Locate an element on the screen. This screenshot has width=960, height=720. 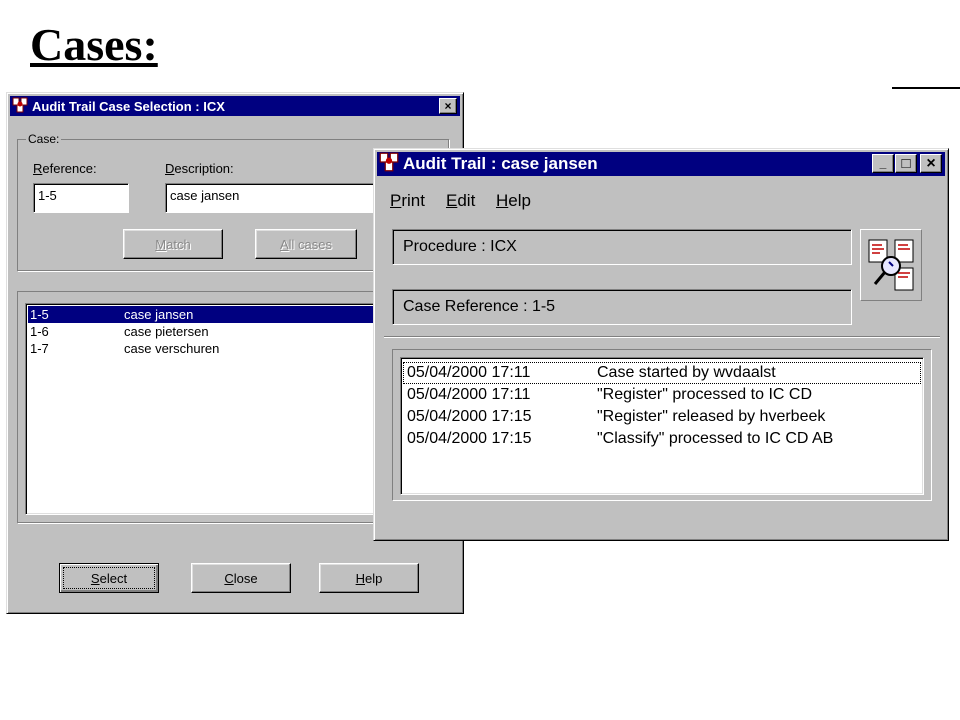
select-button-text: elect is located at coordinates (113, 578).